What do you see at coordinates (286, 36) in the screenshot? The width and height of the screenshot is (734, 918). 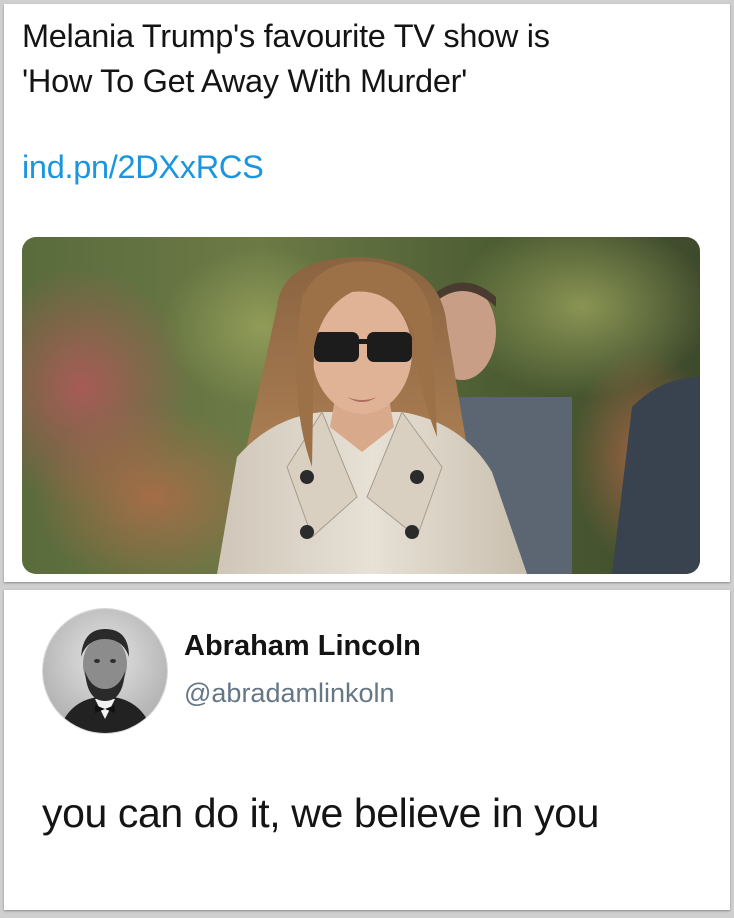 I see `tweet-text-line-1: Melania Trump's favourite TV show is` at bounding box center [286, 36].